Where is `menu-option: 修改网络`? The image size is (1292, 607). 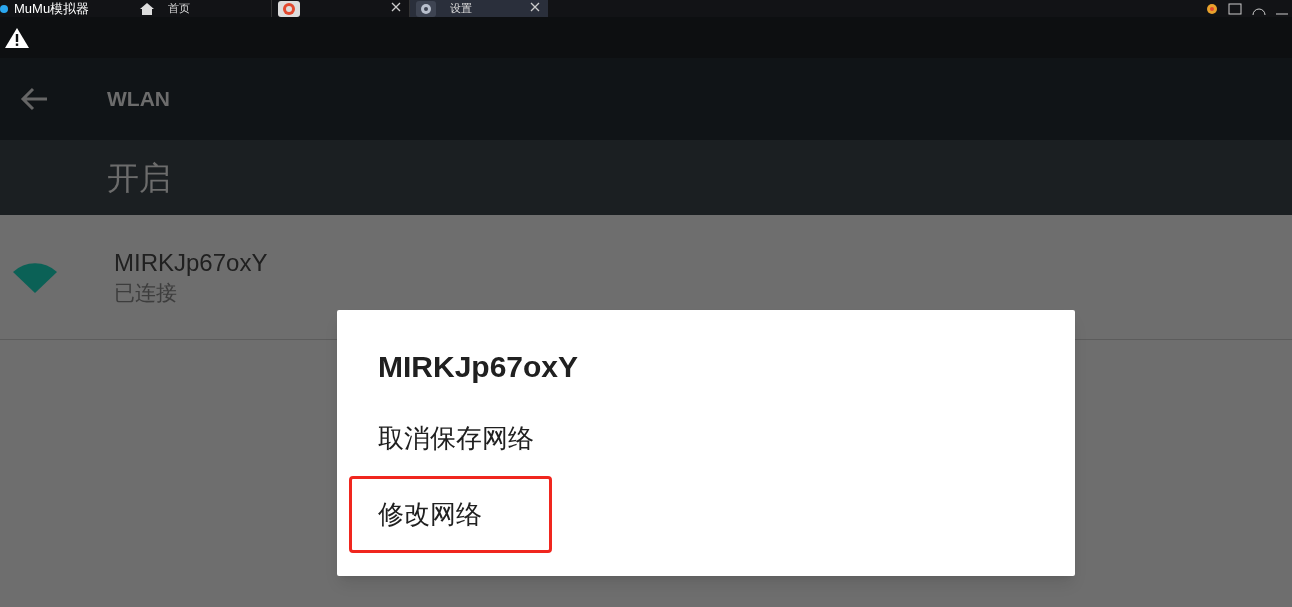
menu-option: 修改网络 is located at coordinates (450, 514).